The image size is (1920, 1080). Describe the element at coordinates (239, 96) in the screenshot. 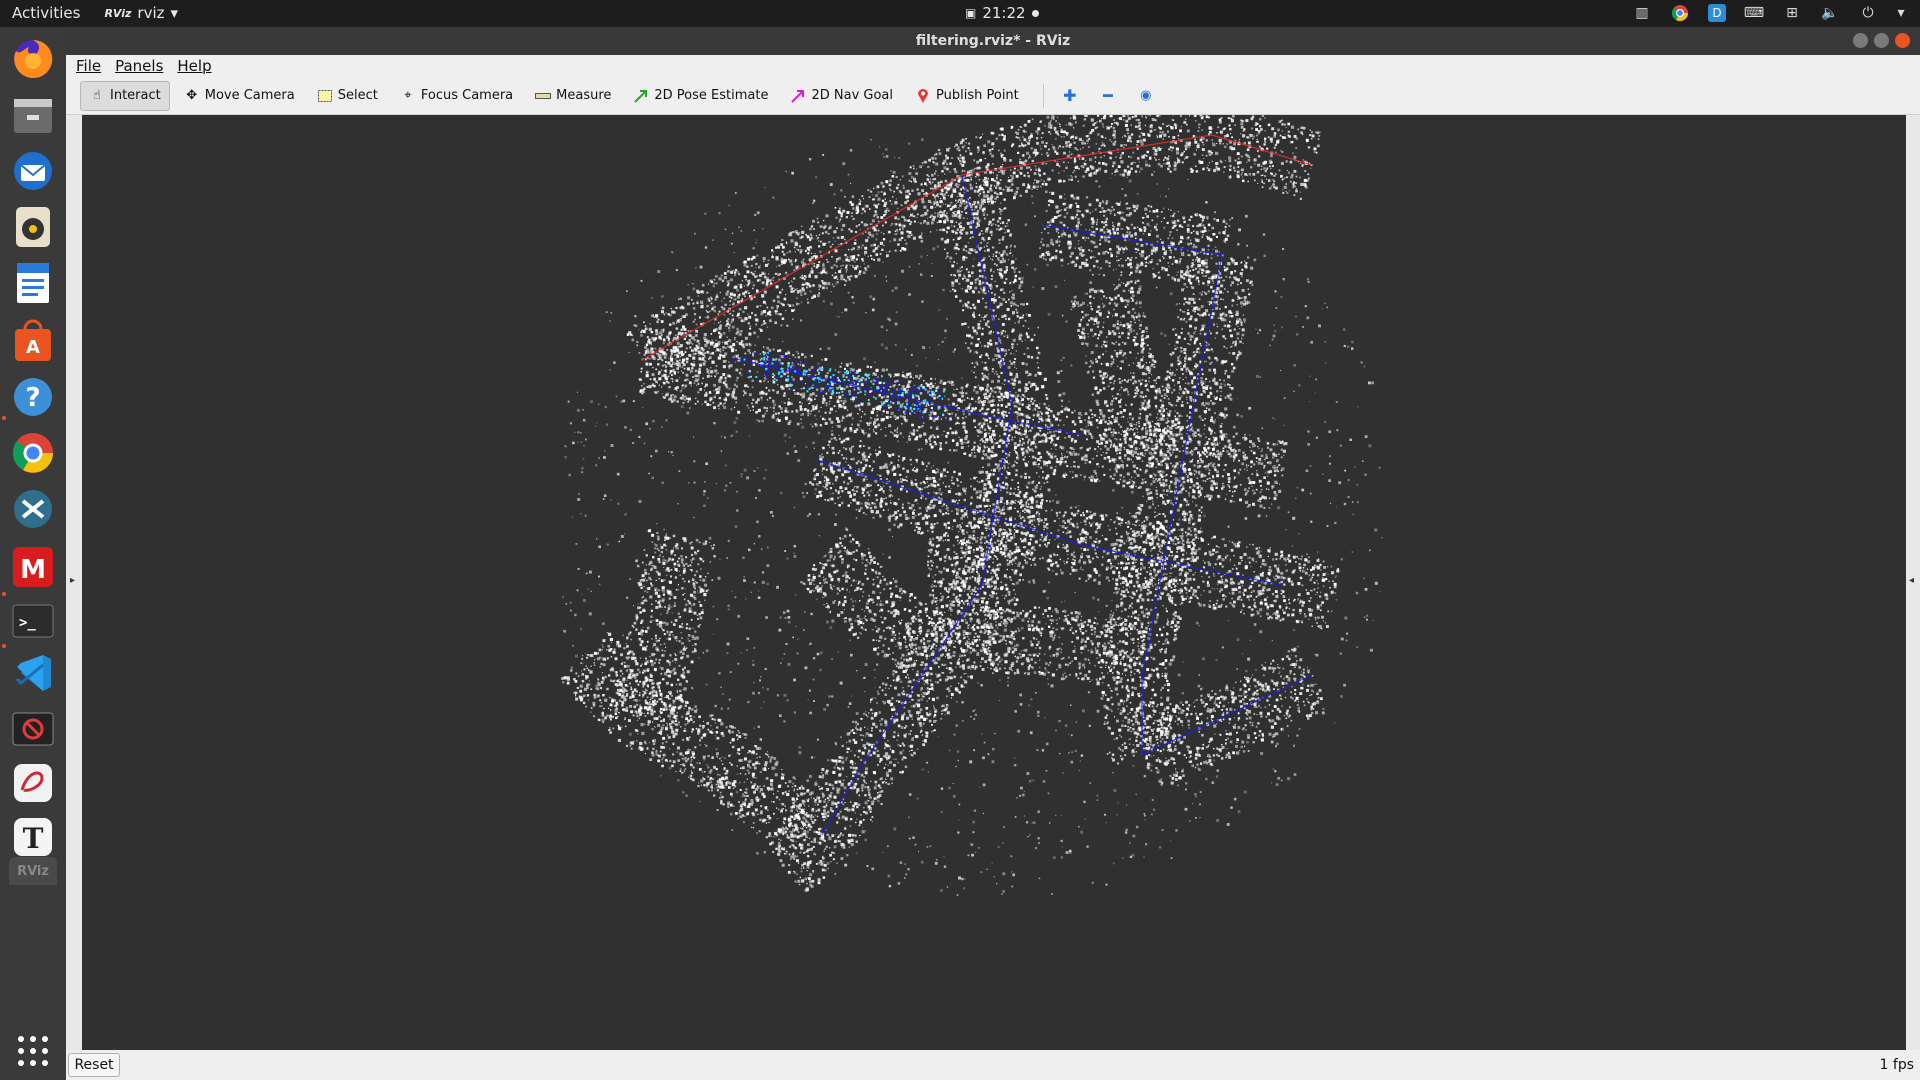

I see `move-camera-tool-button: ✥ Move Camera` at that location.